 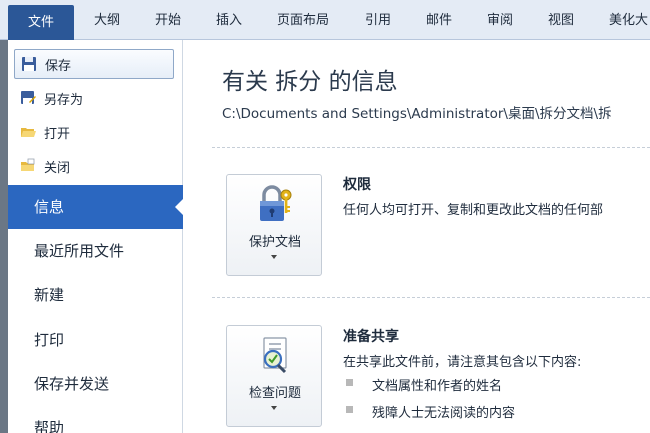 What do you see at coordinates (357, 185) in the screenshot?
I see `permissions-heading: 权限` at bounding box center [357, 185].